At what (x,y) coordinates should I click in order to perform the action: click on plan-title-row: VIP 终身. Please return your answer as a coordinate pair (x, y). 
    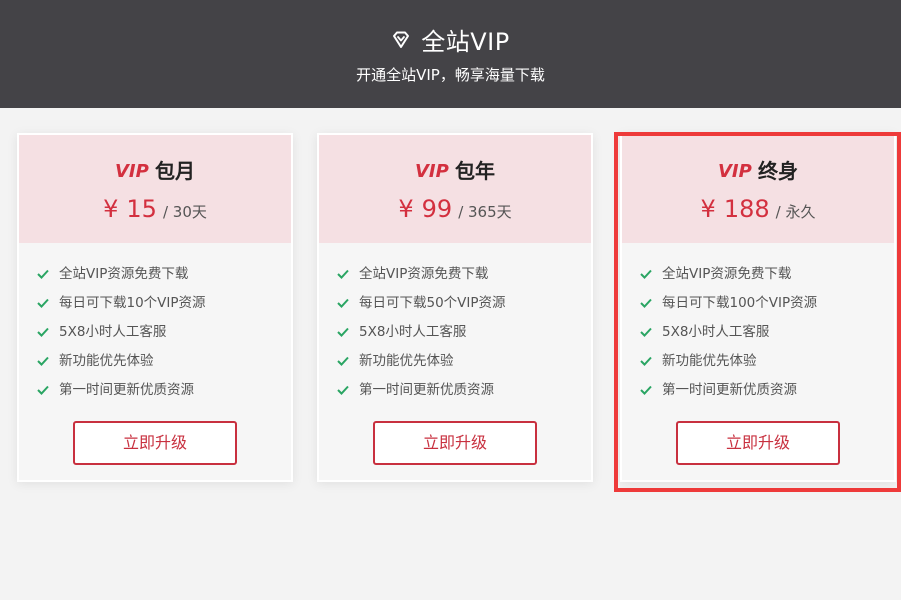
    Looking at the image, I should click on (758, 169).